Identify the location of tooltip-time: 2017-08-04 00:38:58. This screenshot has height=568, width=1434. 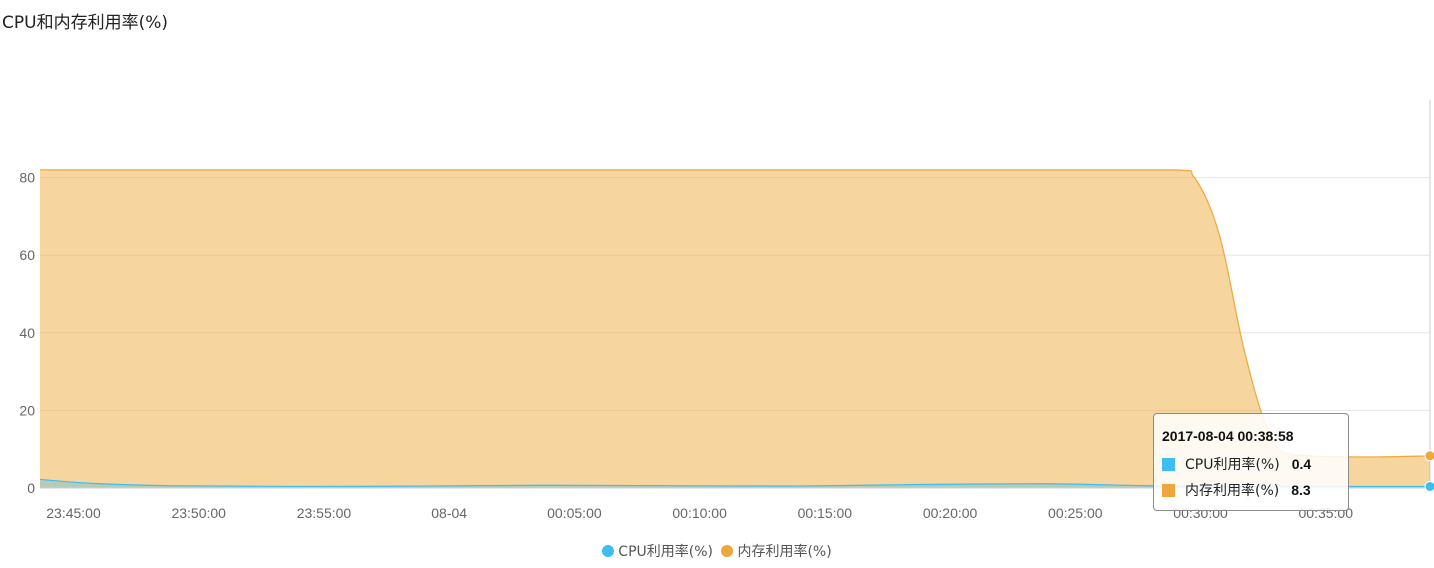
(1228, 436).